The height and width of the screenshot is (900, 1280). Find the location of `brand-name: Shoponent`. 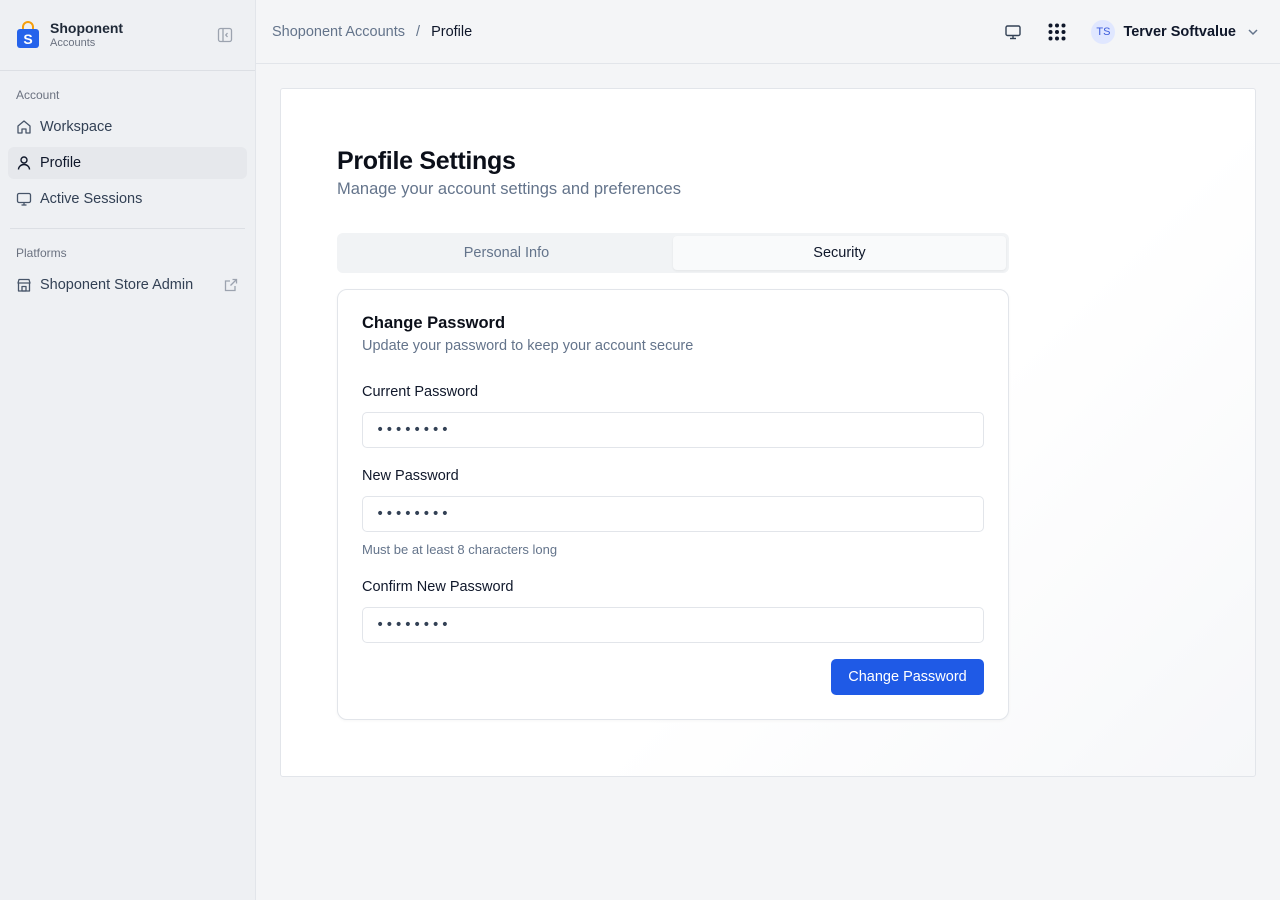

brand-name: Shoponent is located at coordinates (87, 28).